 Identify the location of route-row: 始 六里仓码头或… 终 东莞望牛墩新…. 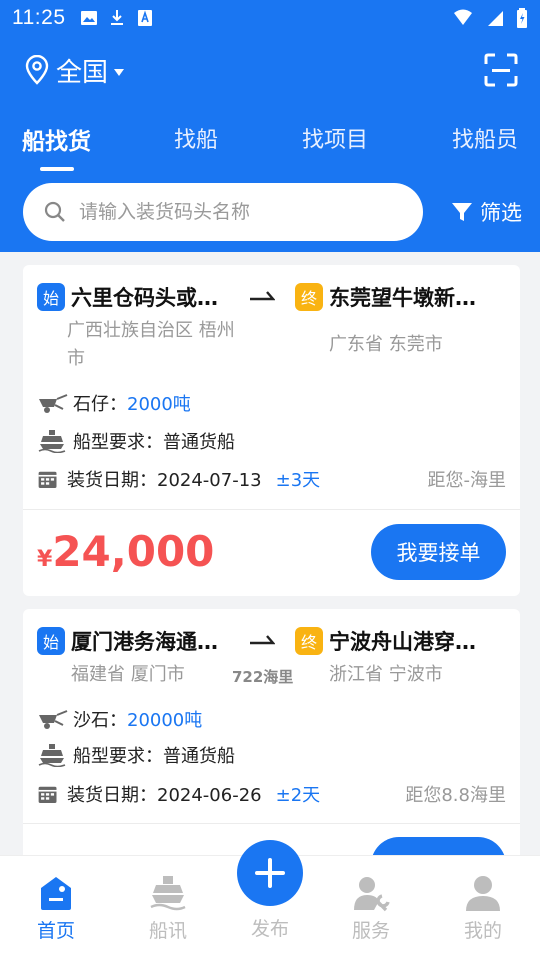
(271, 299).